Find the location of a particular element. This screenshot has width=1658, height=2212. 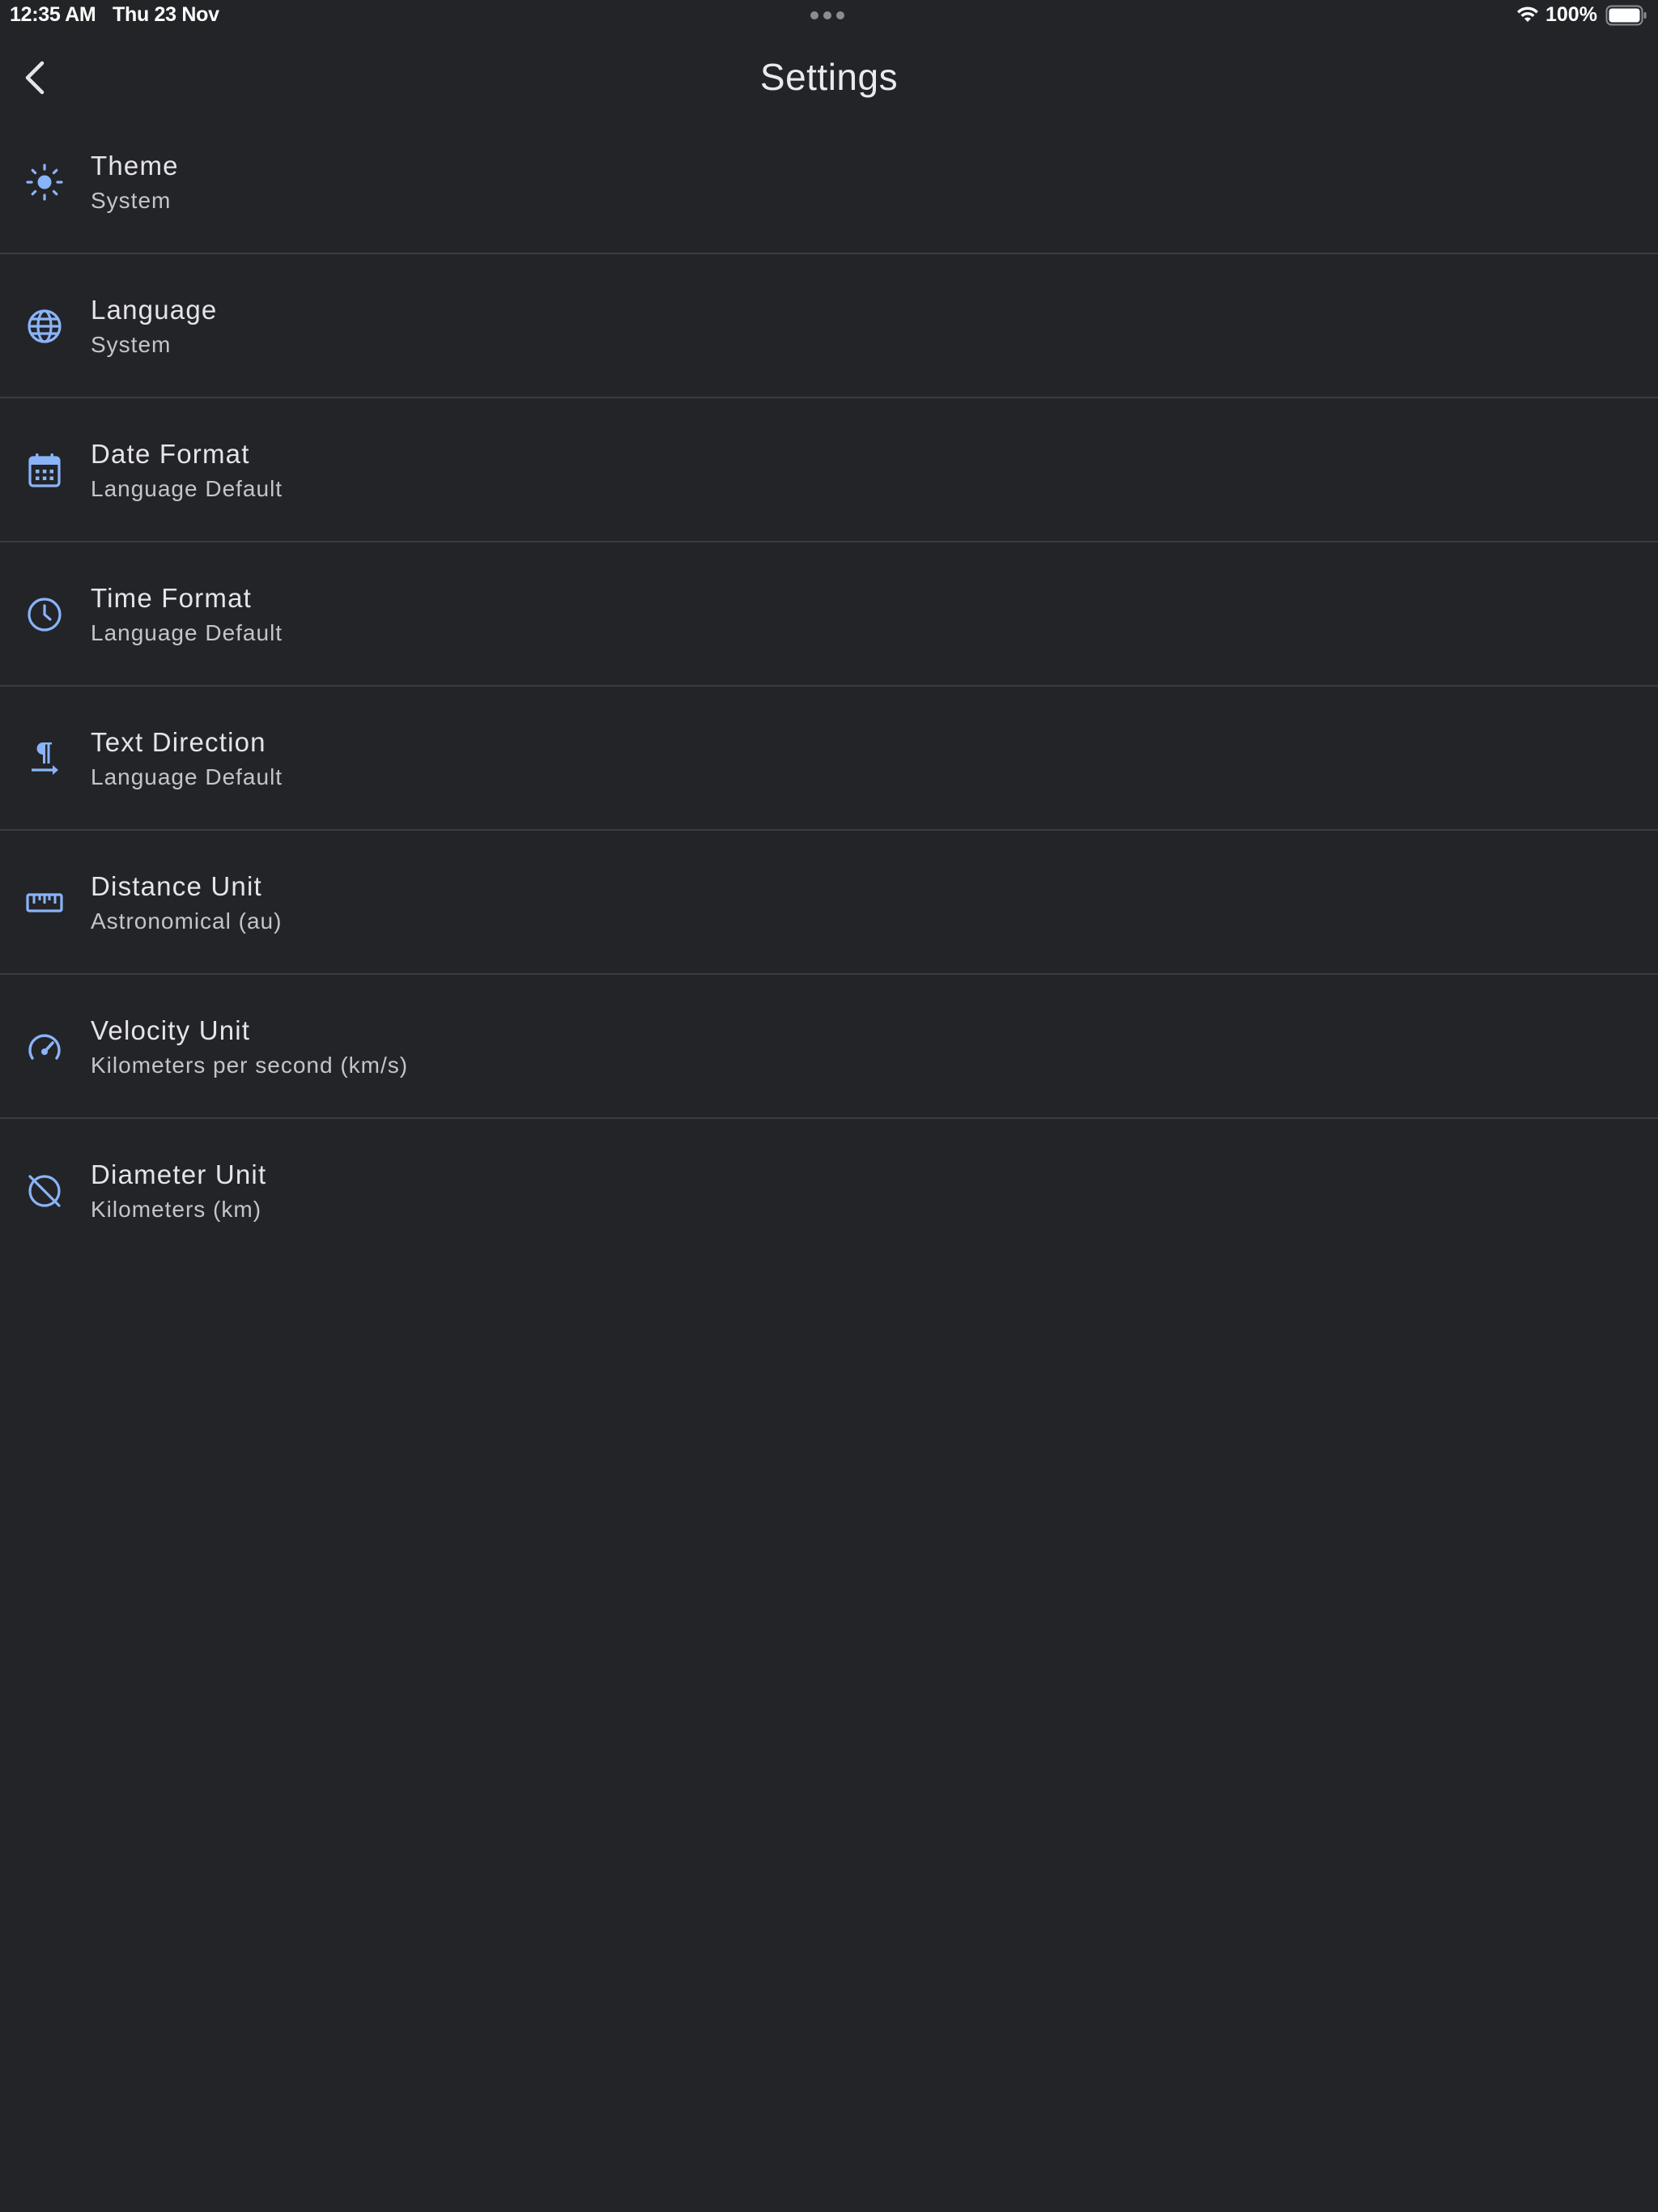

status-date: Thu 23 Nov is located at coordinates (166, 14).